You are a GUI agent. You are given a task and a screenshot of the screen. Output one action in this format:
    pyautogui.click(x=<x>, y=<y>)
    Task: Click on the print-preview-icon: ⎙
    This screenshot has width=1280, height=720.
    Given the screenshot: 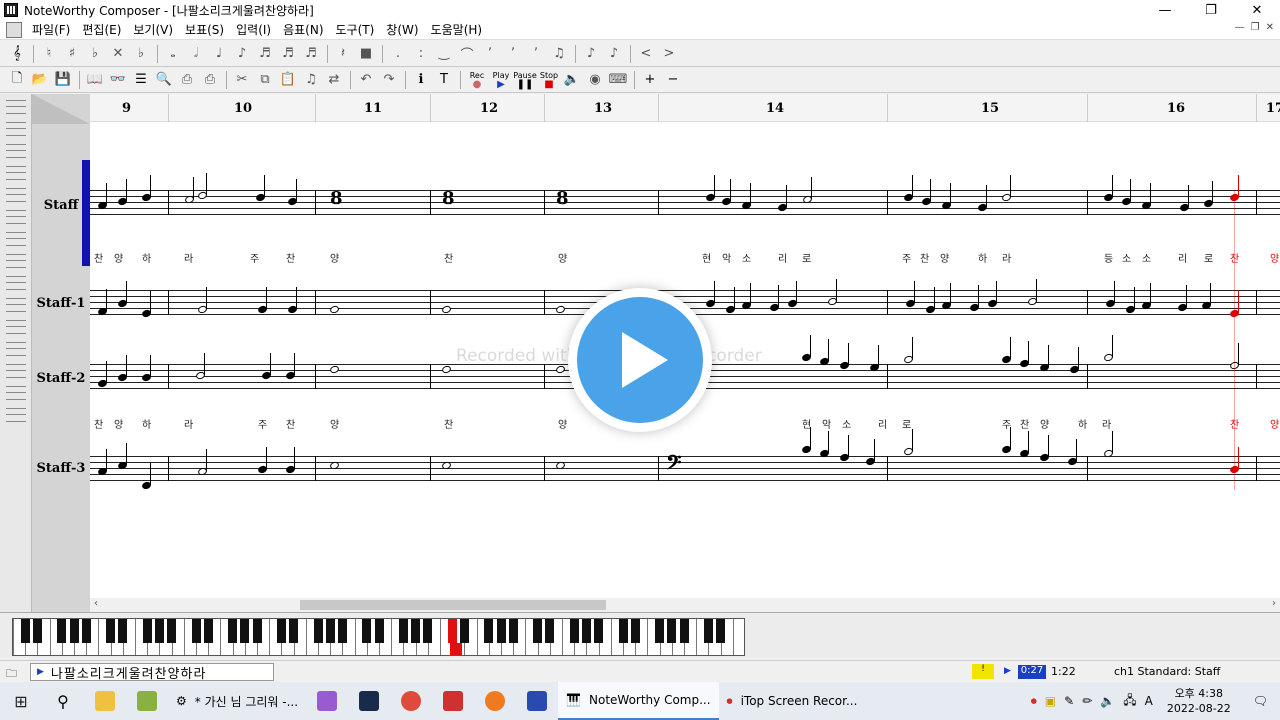 What is the action you would take?
    pyautogui.click(x=187, y=80)
    